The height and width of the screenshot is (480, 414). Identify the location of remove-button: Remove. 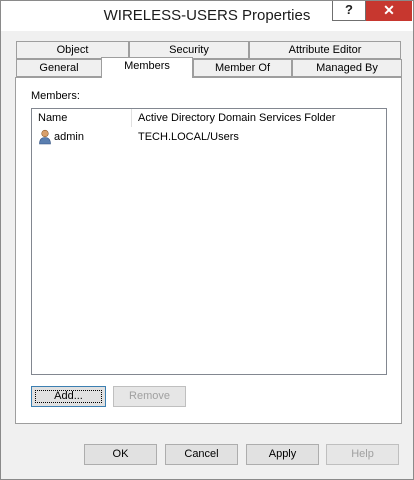
(149, 396).